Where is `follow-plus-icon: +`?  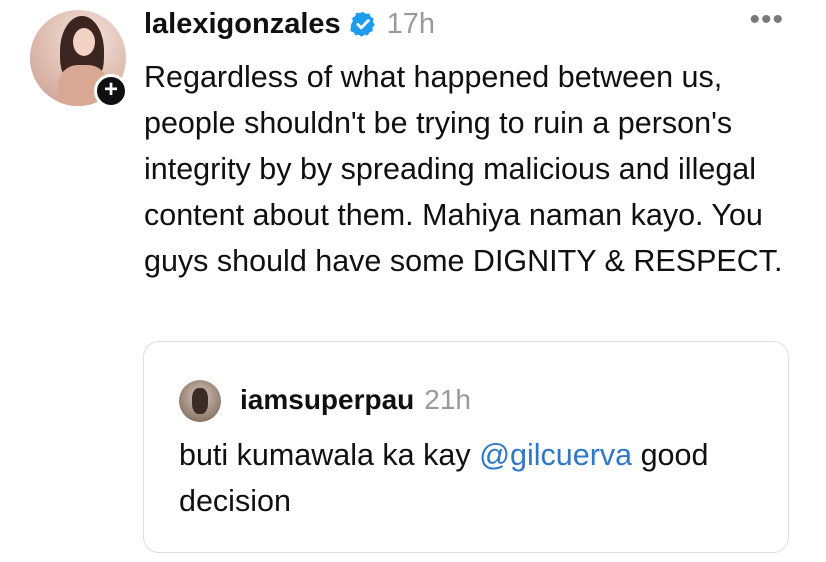 follow-plus-icon: + is located at coordinates (111, 91).